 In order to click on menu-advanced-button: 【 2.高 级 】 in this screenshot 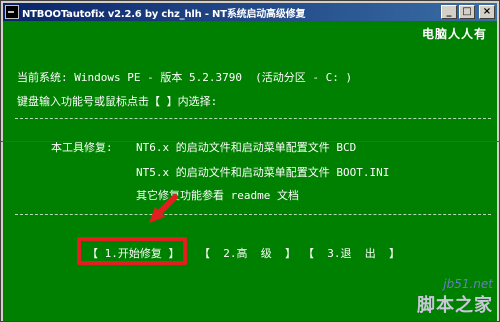, I will do `click(247, 253)`.